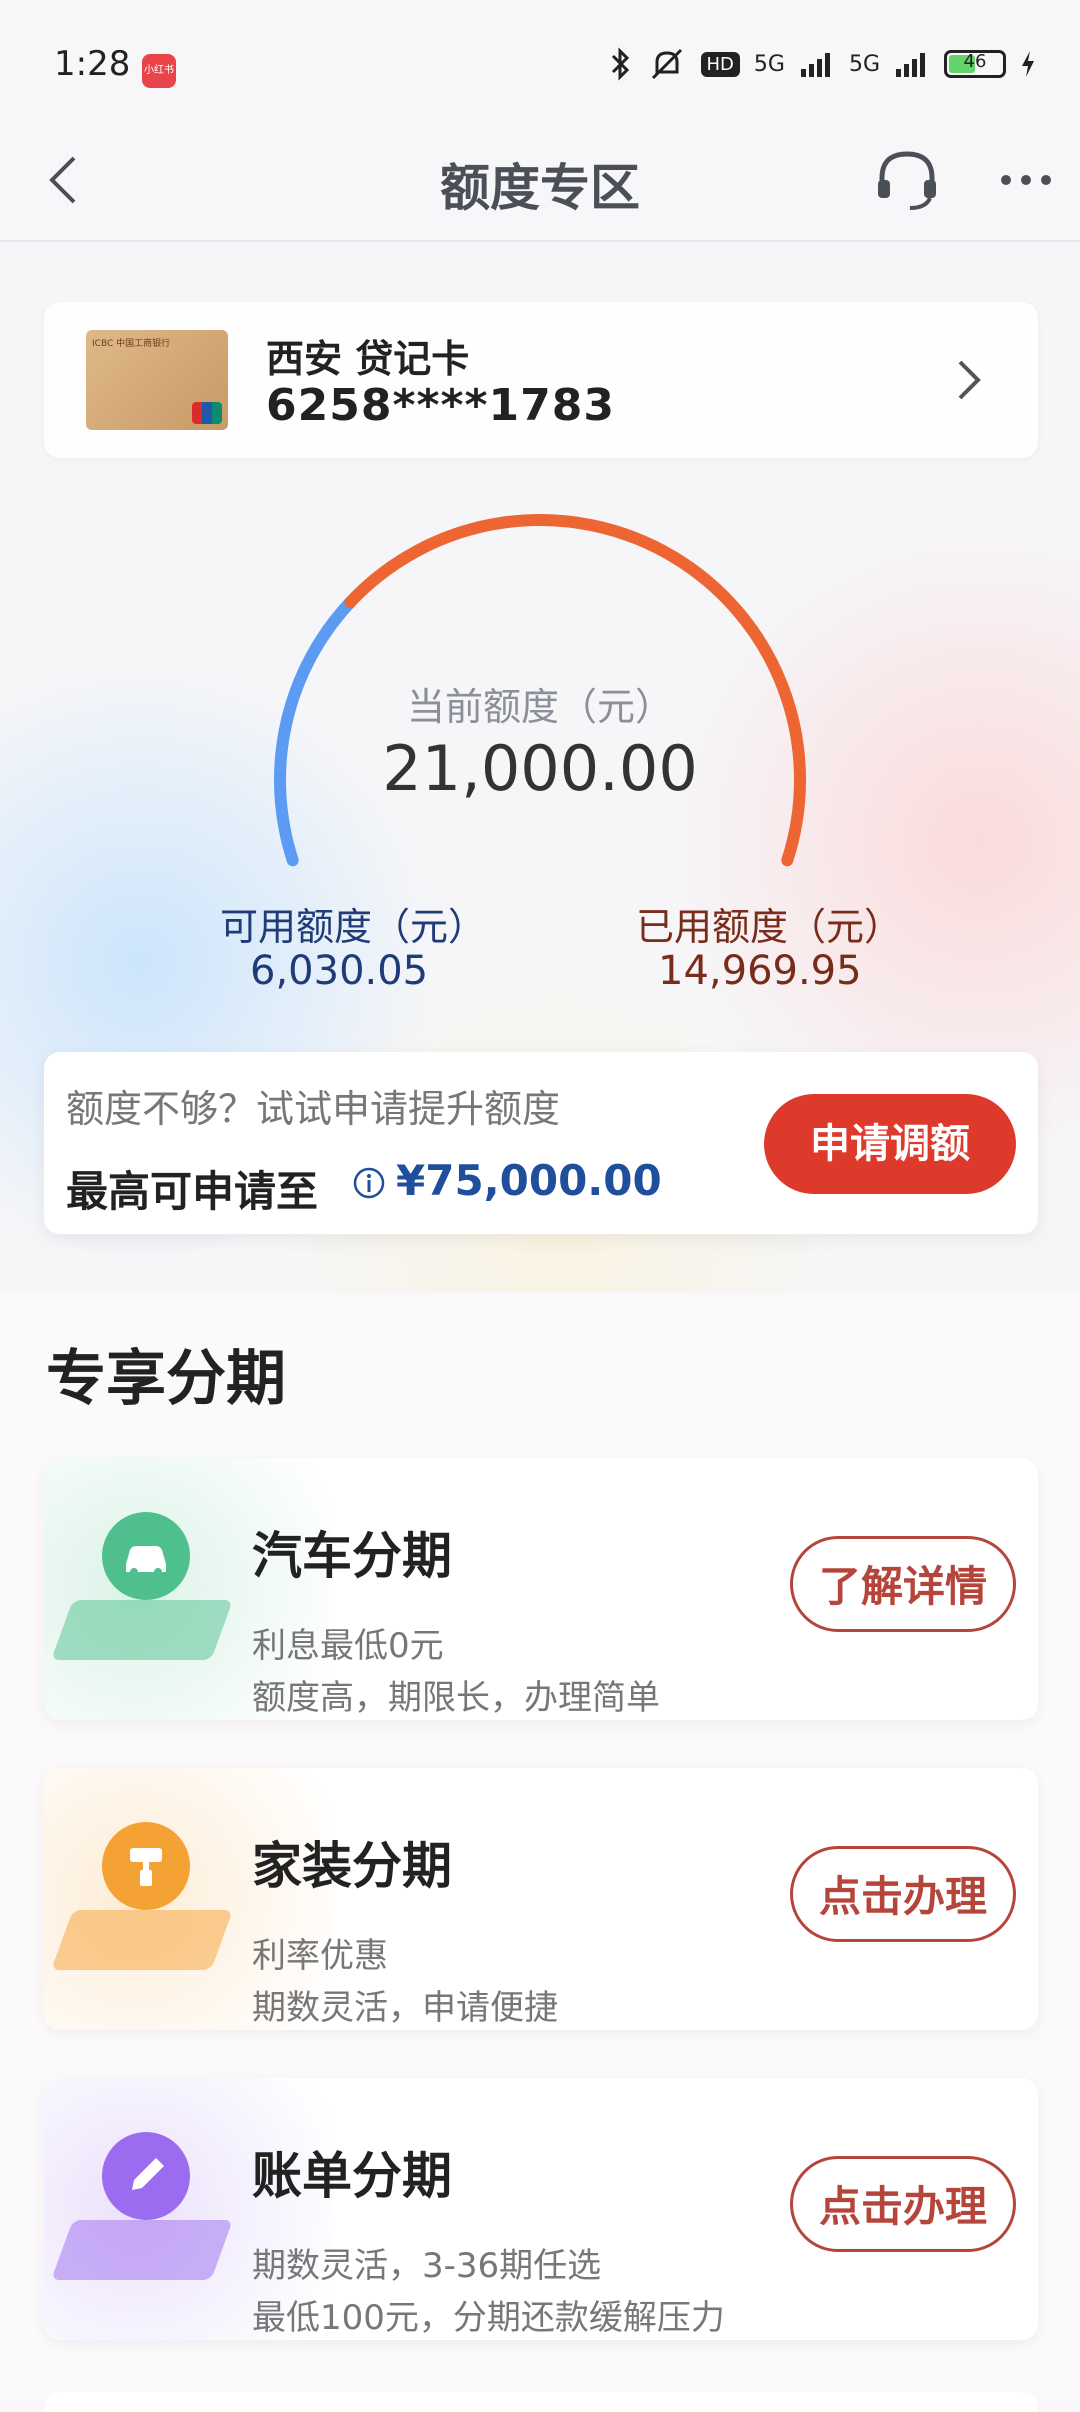  I want to click on max-limit-label: 最高可申请至, so click(192, 1191).